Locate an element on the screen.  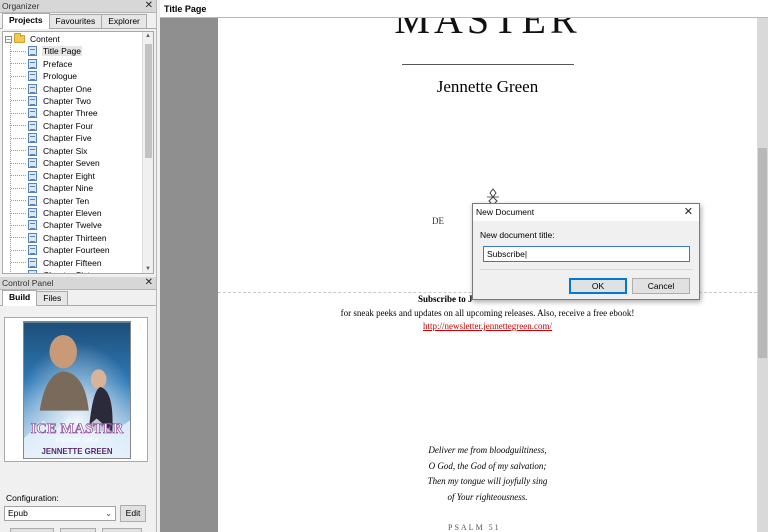
scroll-up-icon: ▲ is located at coordinates (148, 36).